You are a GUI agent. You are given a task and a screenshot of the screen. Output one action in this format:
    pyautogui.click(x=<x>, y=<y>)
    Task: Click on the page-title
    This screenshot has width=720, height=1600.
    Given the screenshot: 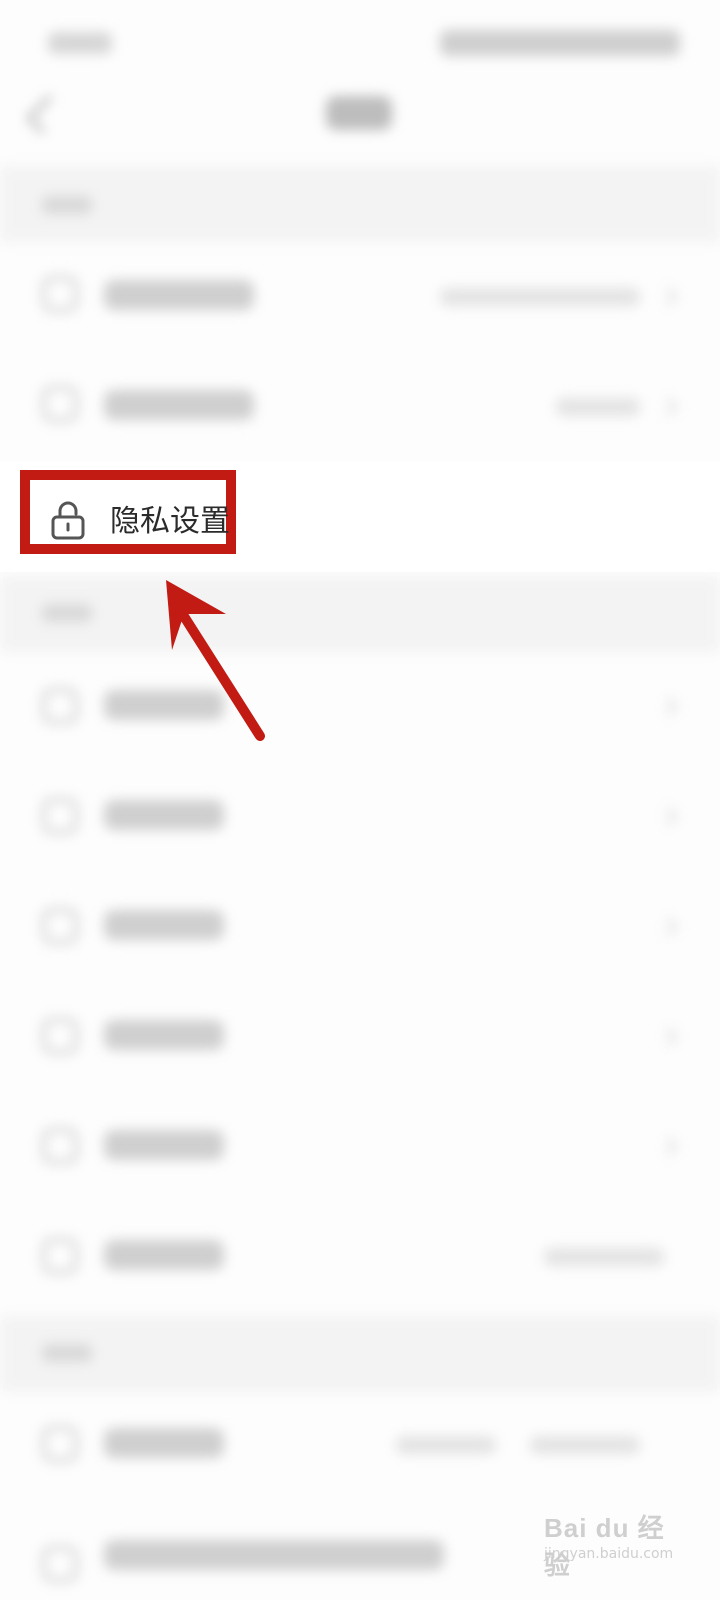 What is the action you would take?
    pyautogui.click(x=359, y=113)
    